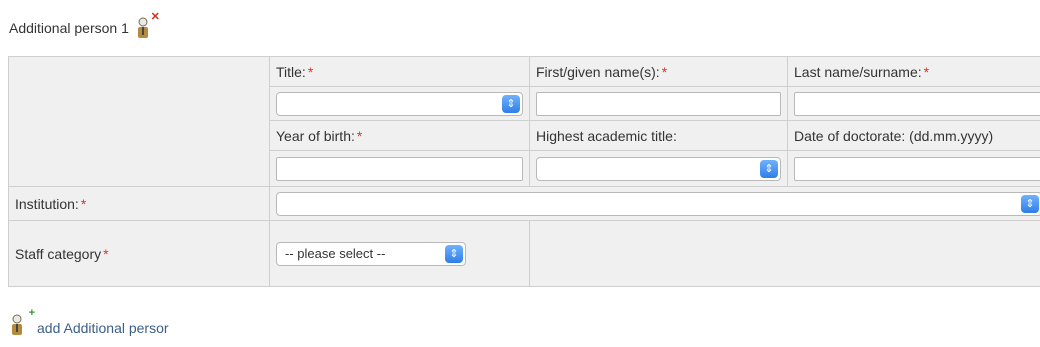  Describe the element at coordinates (139, 203) in the screenshot. I see `institution-label: Institution: *` at that location.